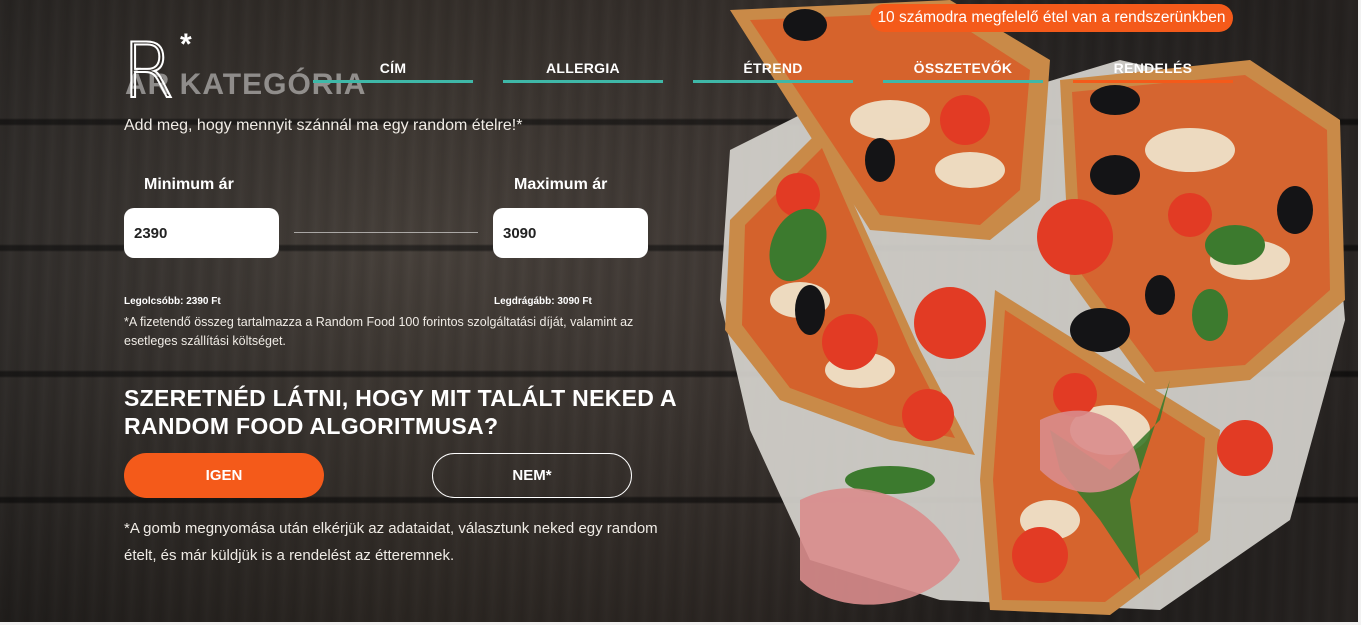 Image resolution: width=1361 pixels, height=625 pixels. What do you see at coordinates (1153, 68) in the screenshot?
I see `nav-item-label: RENDELÉS` at bounding box center [1153, 68].